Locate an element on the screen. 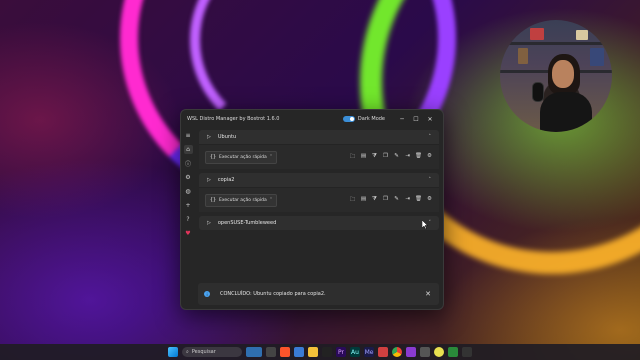 This screenshot has height=360, width=640. dark-mode-label: Dark Mode is located at coordinates (371, 119).